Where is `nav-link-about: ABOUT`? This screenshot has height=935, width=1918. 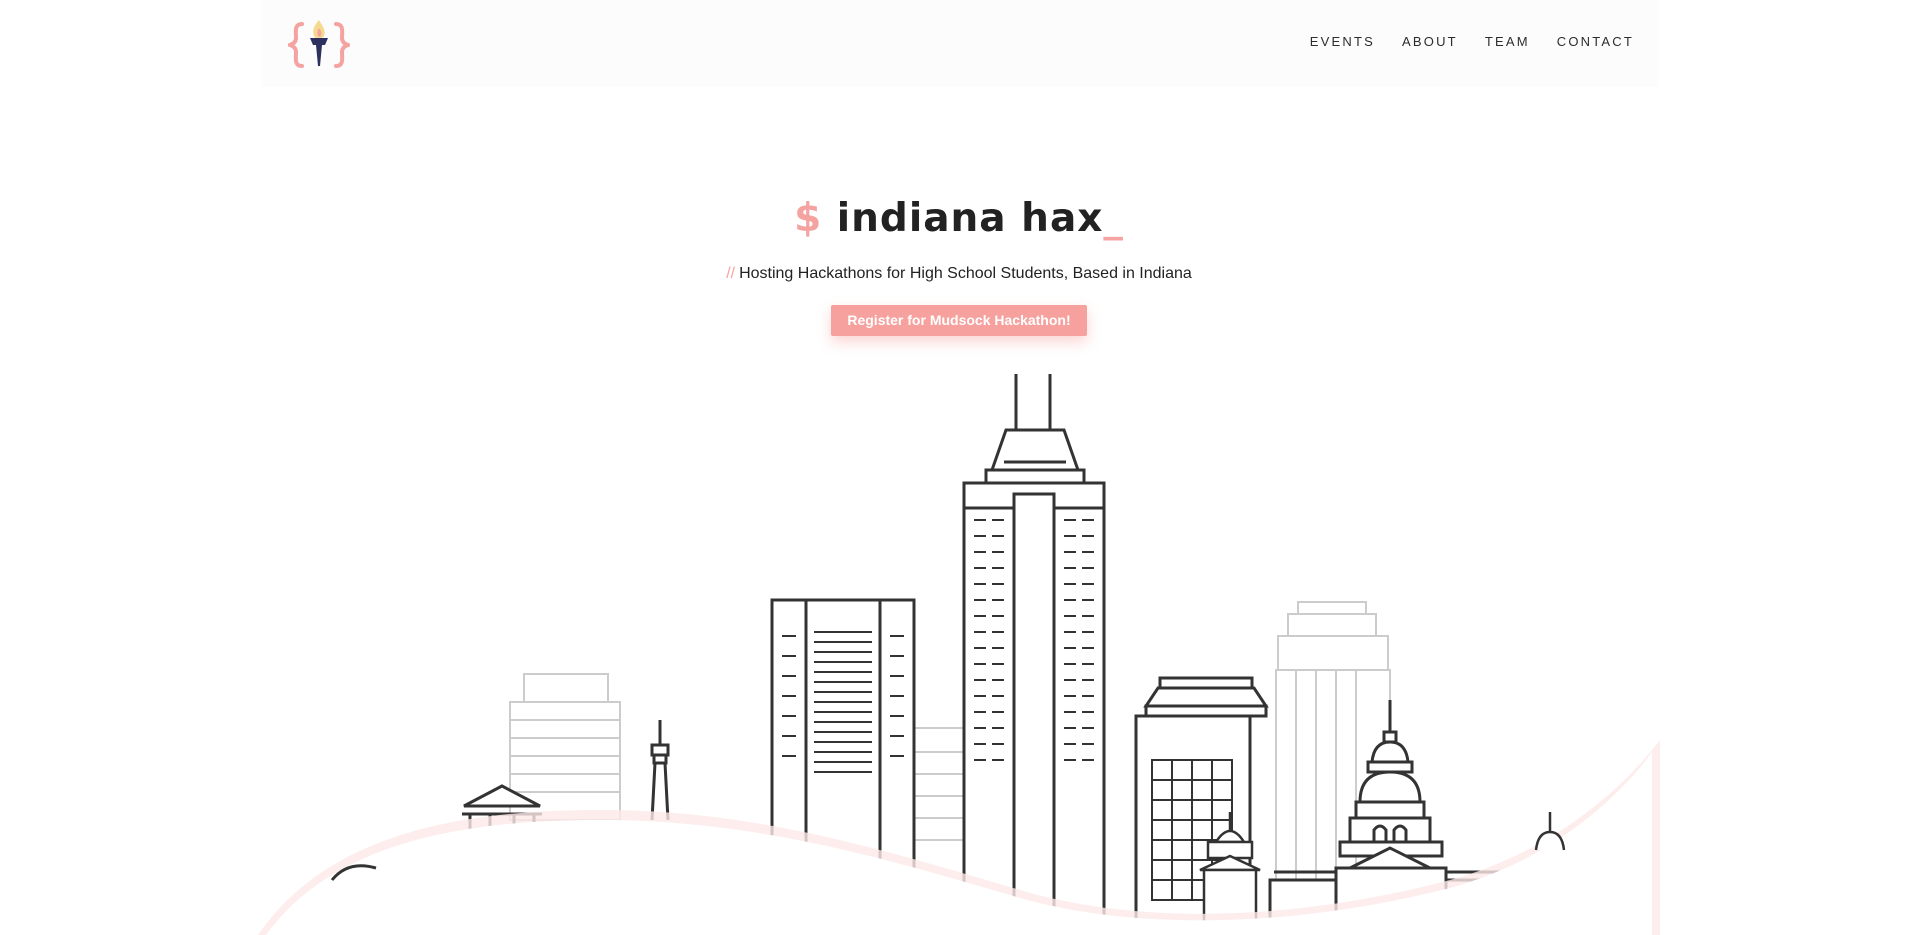
nav-link-about: ABOUT is located at coordinates (1430, 41).